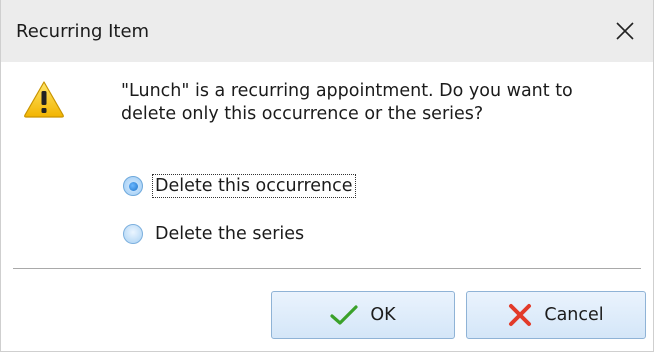 This screenshot has width=654, height=352. What do you see at coordinates (230, 234) in the screenshot?
I see `delete-series-label: Delete the series` at bounding box center [230, 234].